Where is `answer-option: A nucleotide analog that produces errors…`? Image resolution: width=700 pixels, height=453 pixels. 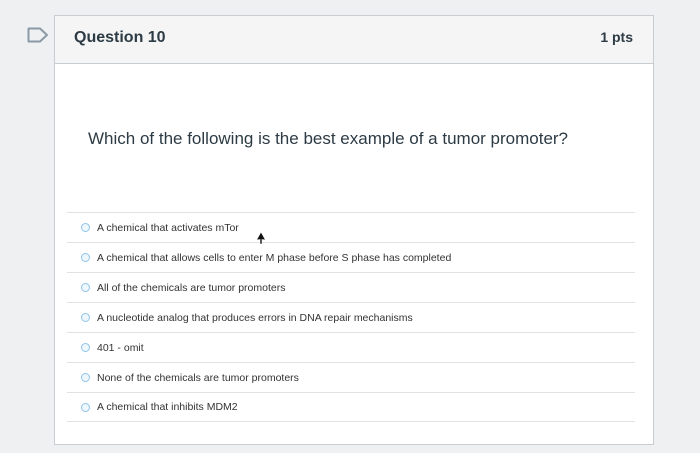
answer-option: A nucleotide analog that produces errors… is located at coordinates (351, 317).